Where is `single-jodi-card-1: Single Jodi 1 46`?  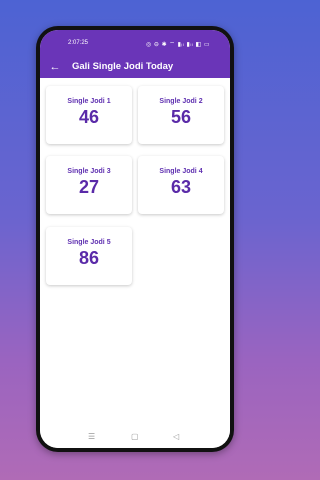 single-jodi-card-1: Single Jodi 1 46 is located at coordinates (89, 115).